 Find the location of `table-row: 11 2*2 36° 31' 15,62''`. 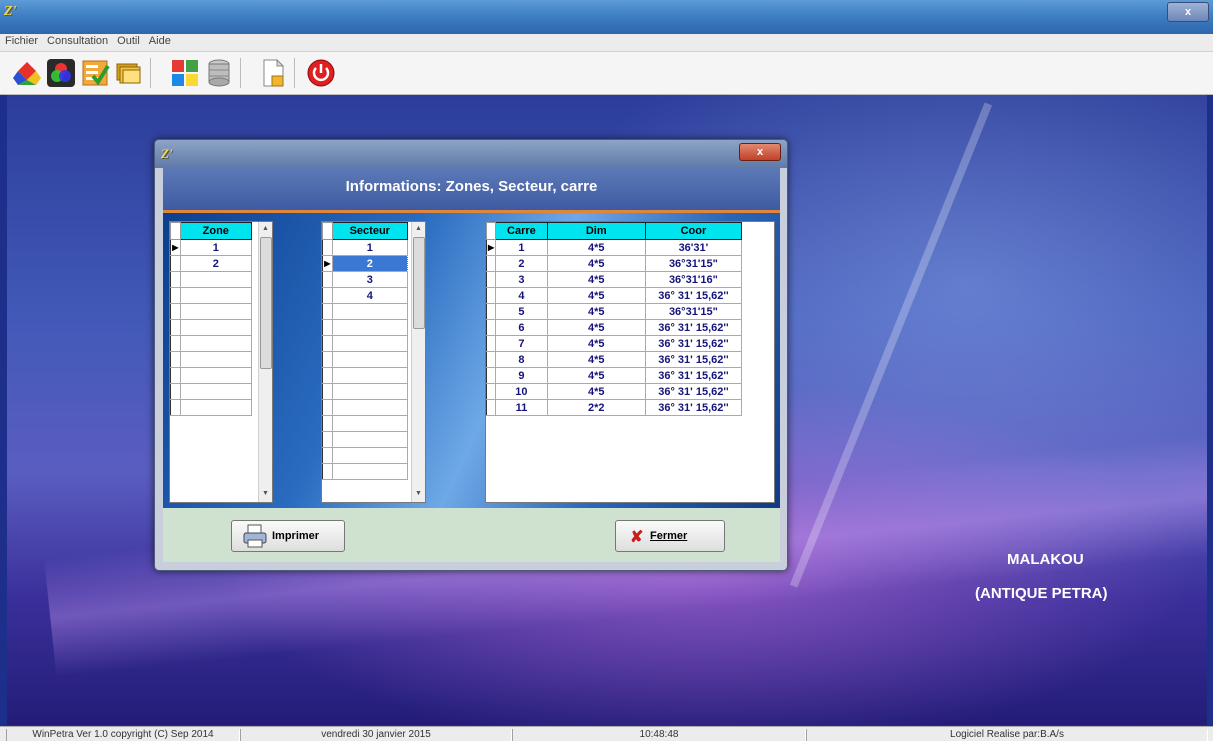

table-row: 11 2*2 36° 31' 15,62'' is located at coordinates (614, 407).